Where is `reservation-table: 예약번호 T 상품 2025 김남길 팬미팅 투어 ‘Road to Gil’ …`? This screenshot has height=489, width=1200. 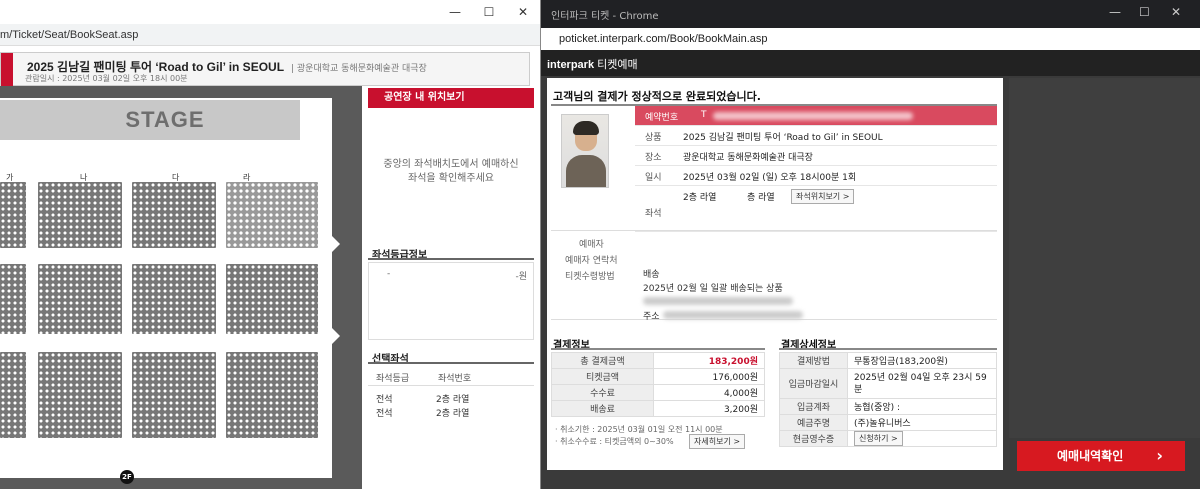 reservation-table: 예약번호 T 상품 2025 김남길 팬미팅 투어 ‘Road to Gil’ … is located at coordinates (816, 169).